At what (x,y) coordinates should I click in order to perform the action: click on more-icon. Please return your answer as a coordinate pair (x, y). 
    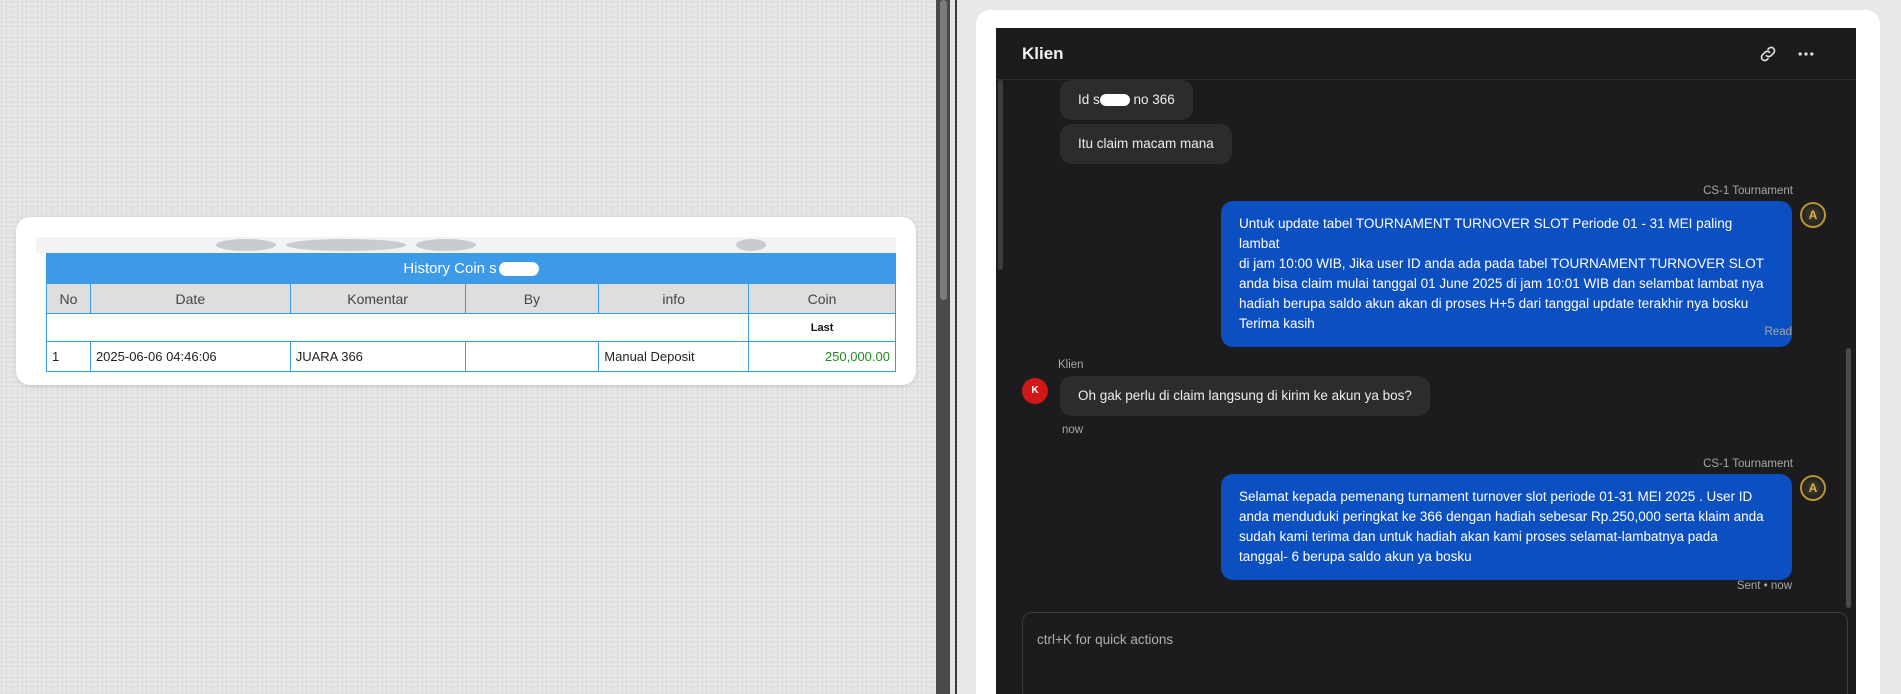
    Looking at the image, I should click on (1806, 54).